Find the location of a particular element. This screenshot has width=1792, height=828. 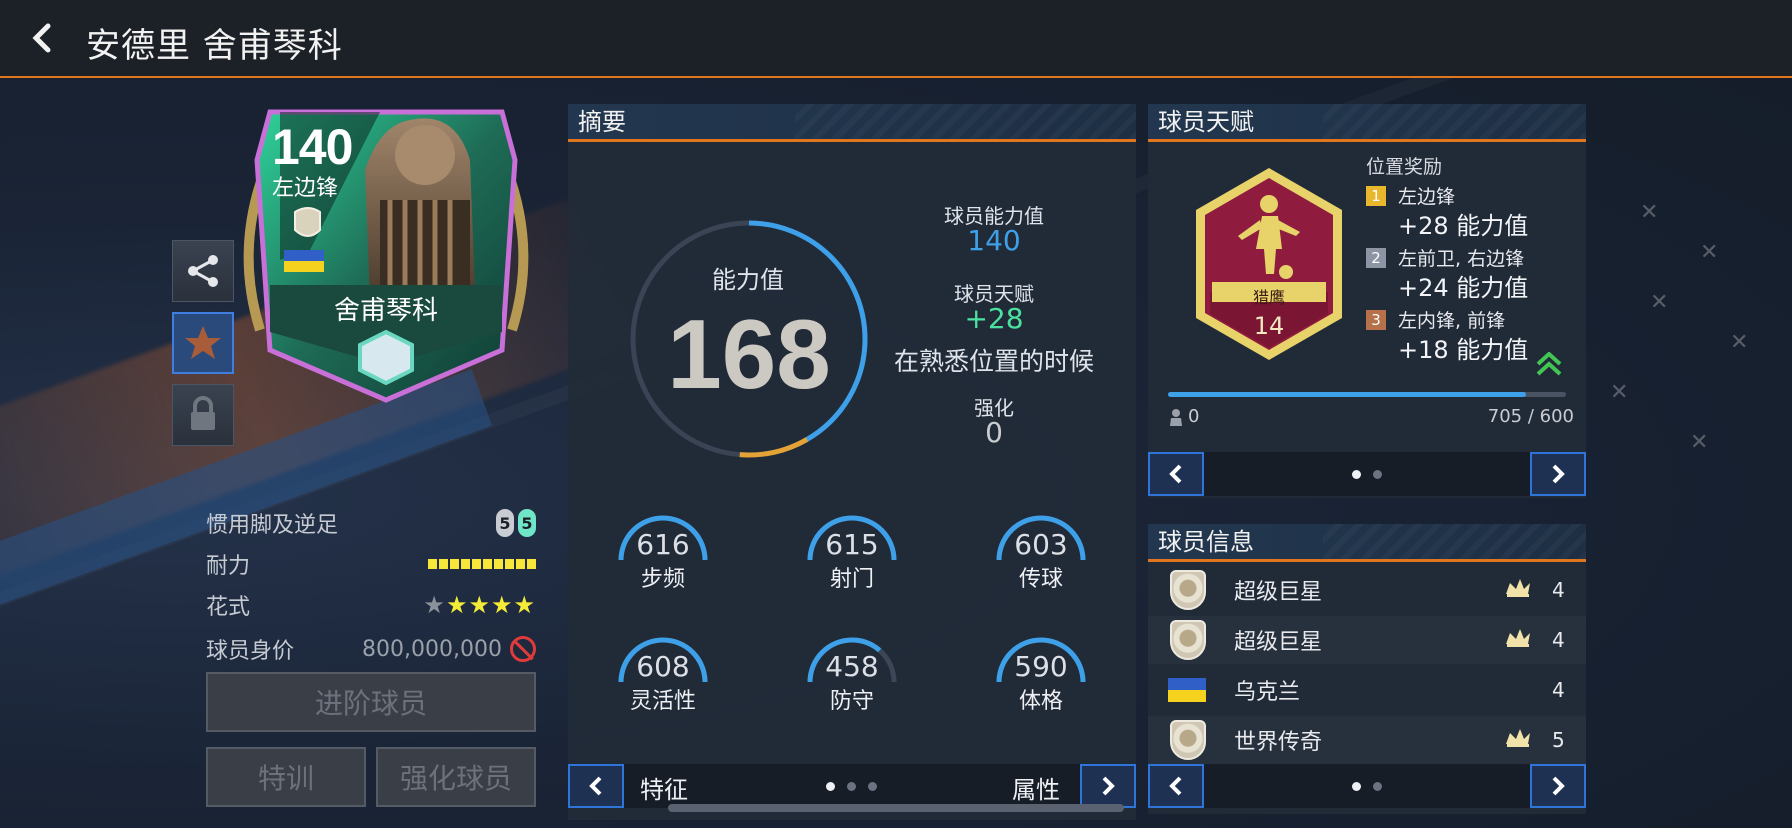

summary-nav: 特征 属性 is located at coordinates (852, 786).